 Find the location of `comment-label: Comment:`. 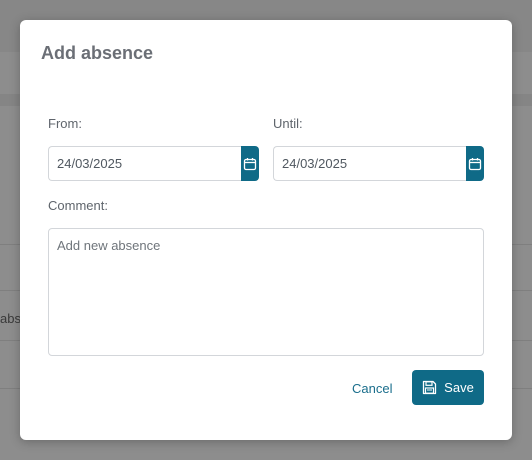

comment-label: Comment: is located at coordinates (78, 205).